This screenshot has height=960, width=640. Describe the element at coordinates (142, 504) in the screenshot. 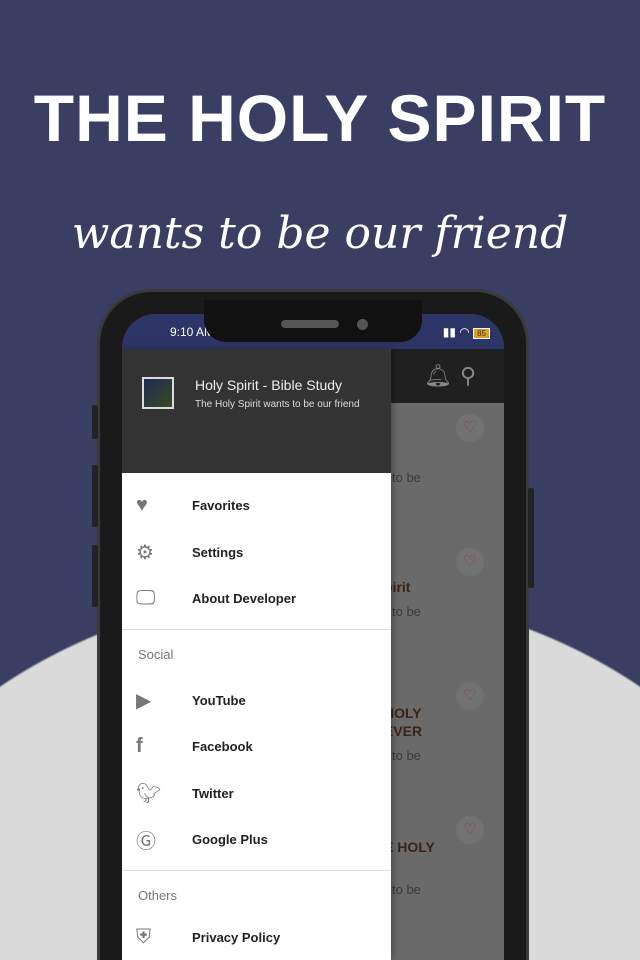

I see `heart-icon: ♥` at that location.